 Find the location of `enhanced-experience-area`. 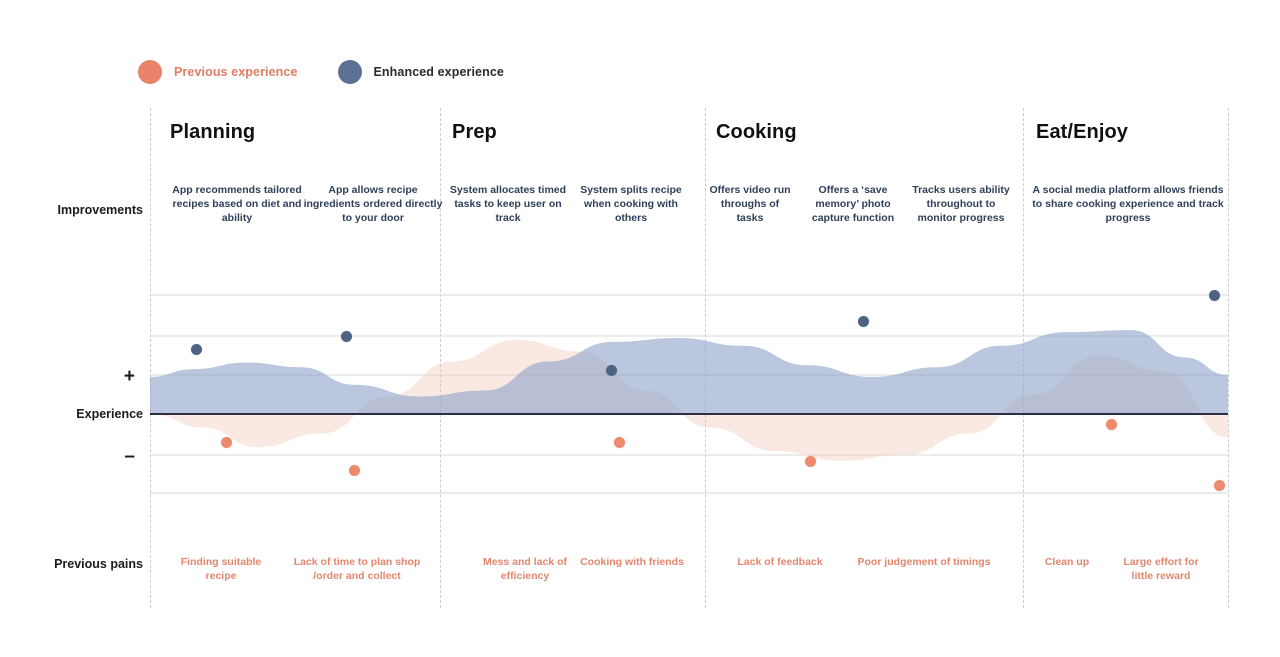

enhanced-experience-area is located at coordinates (689, 372).